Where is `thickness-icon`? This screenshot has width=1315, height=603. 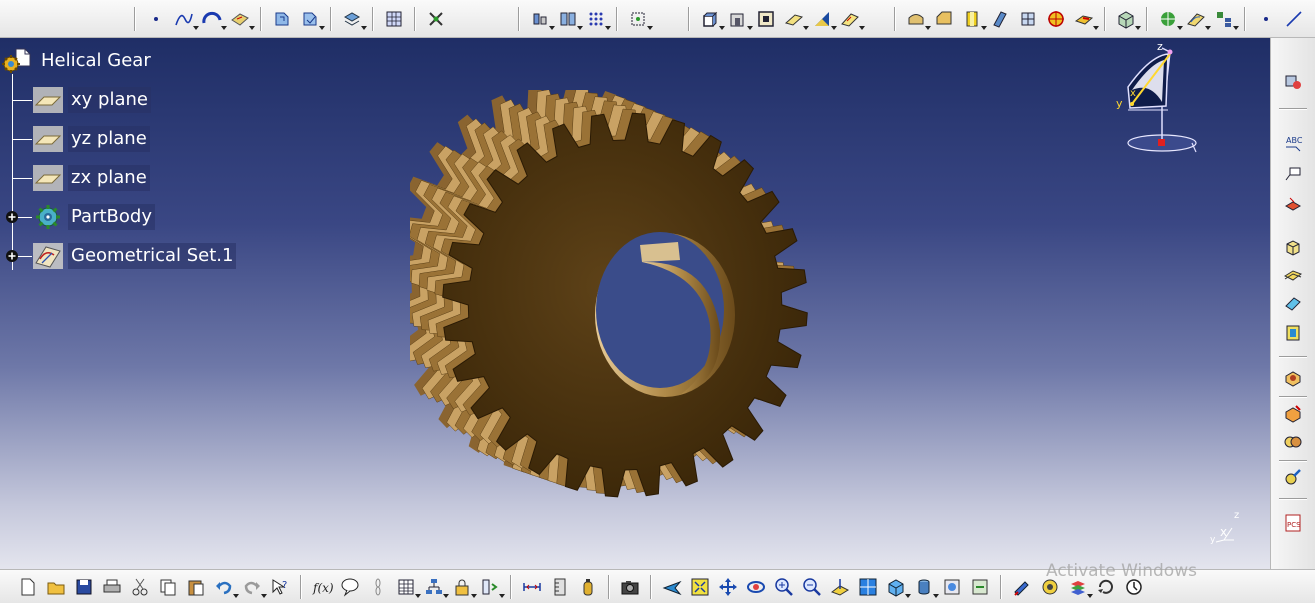 thickness-icon is located at coordinates (851, 19).